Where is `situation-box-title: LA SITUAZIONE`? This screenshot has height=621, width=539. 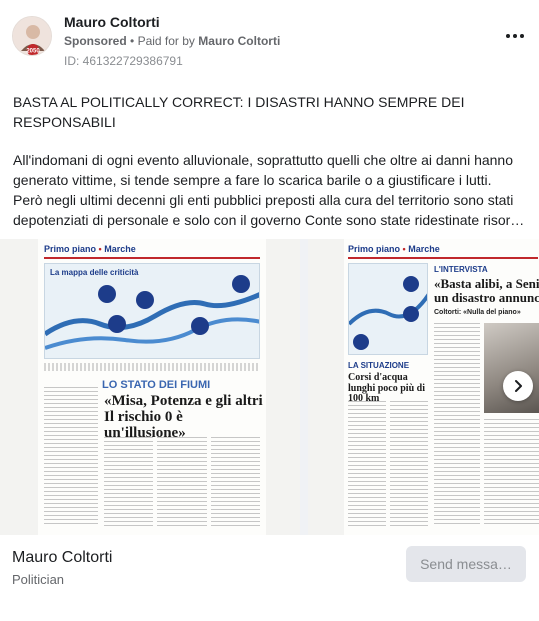
situation-box-title: LA SITUAZIONE is located at coordinates (379, 365).